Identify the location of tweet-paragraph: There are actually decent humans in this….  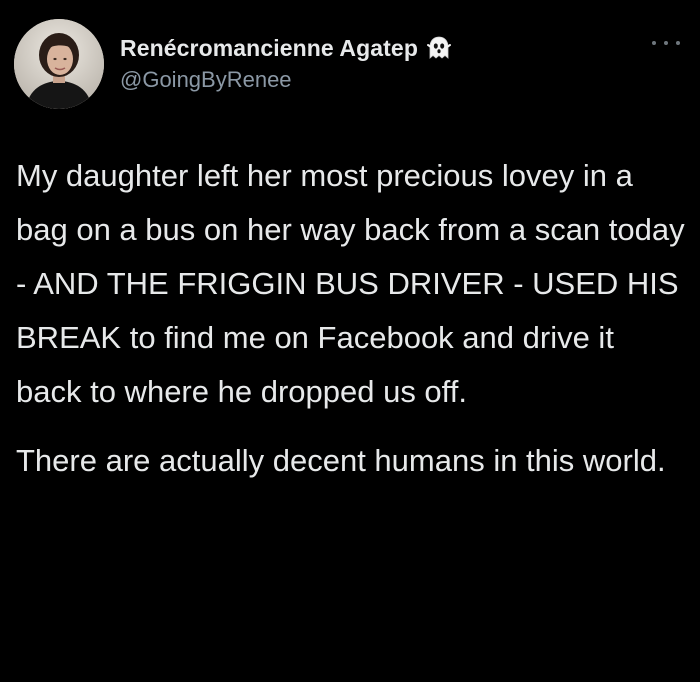
(341, 460).